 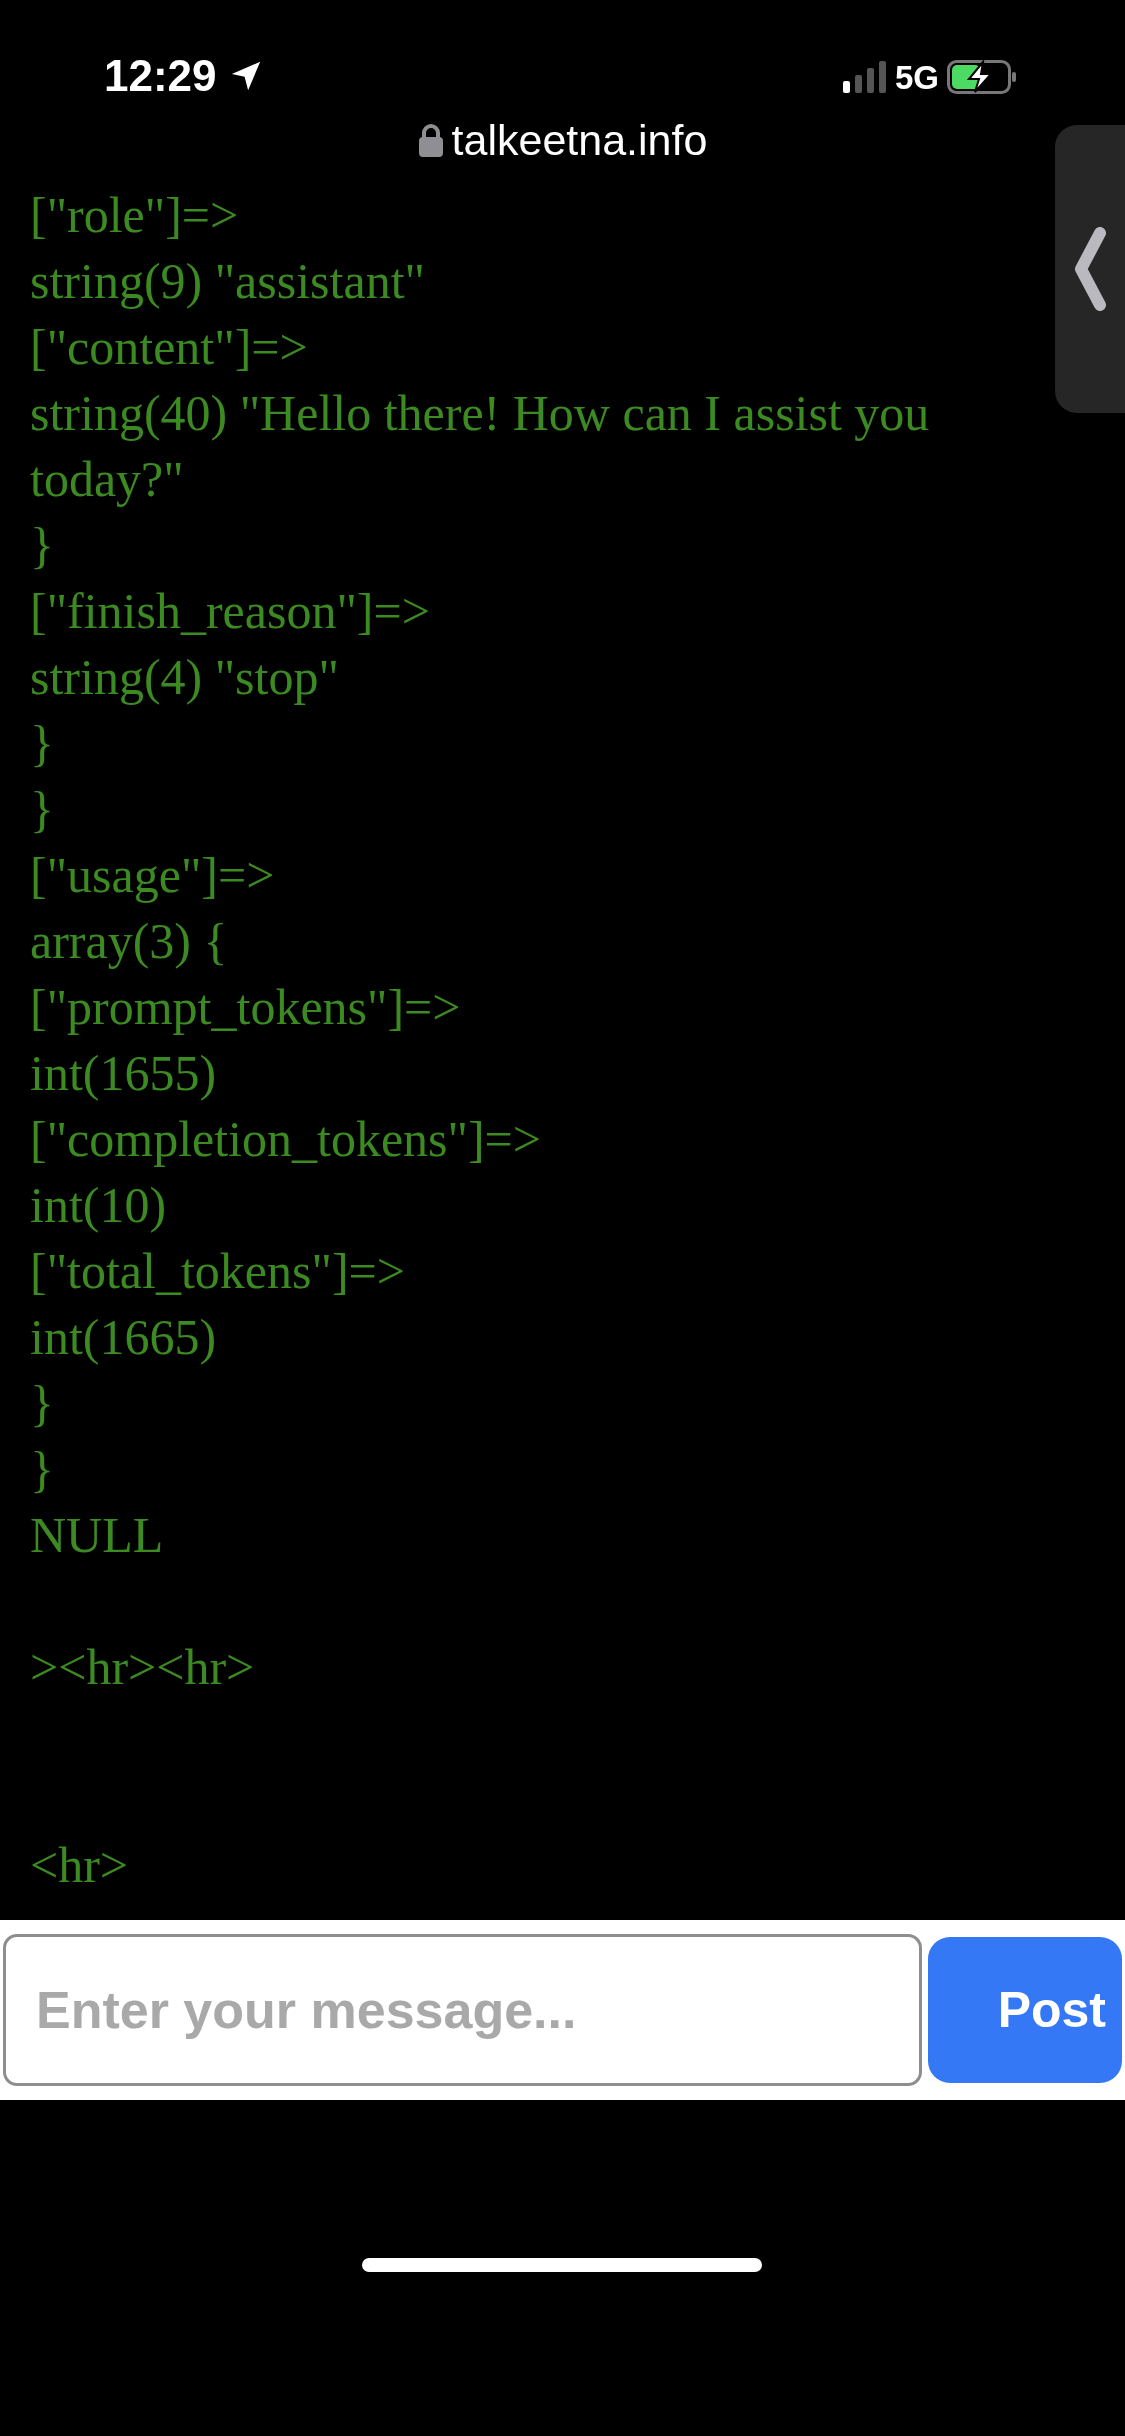 I want to click on signal-icon, so click(x=864, y=77).